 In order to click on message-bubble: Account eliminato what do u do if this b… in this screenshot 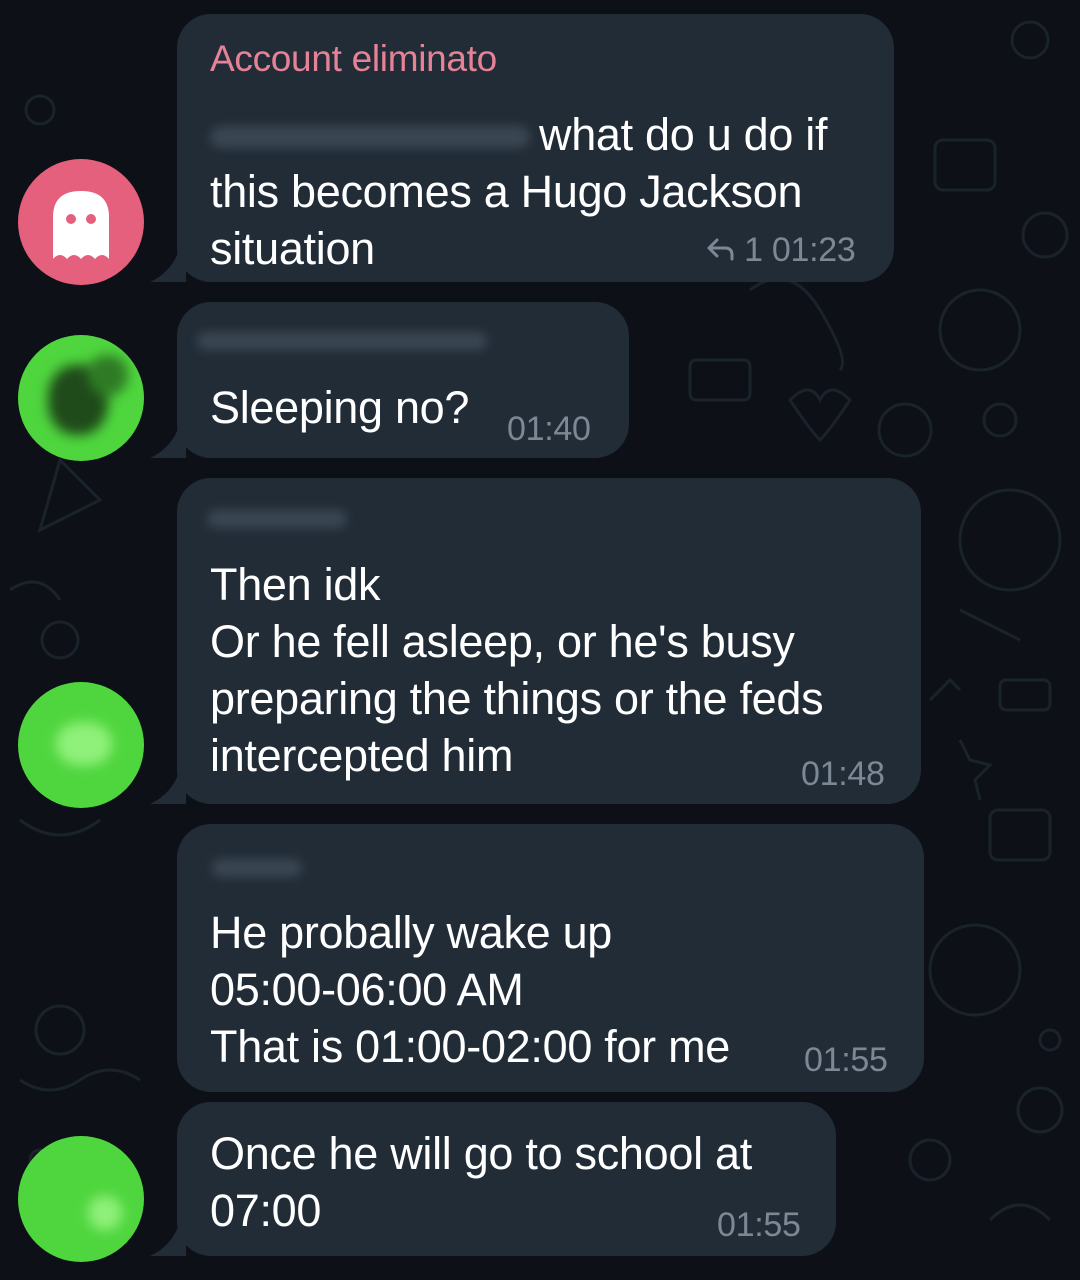, I will do `click(535, 148)`.